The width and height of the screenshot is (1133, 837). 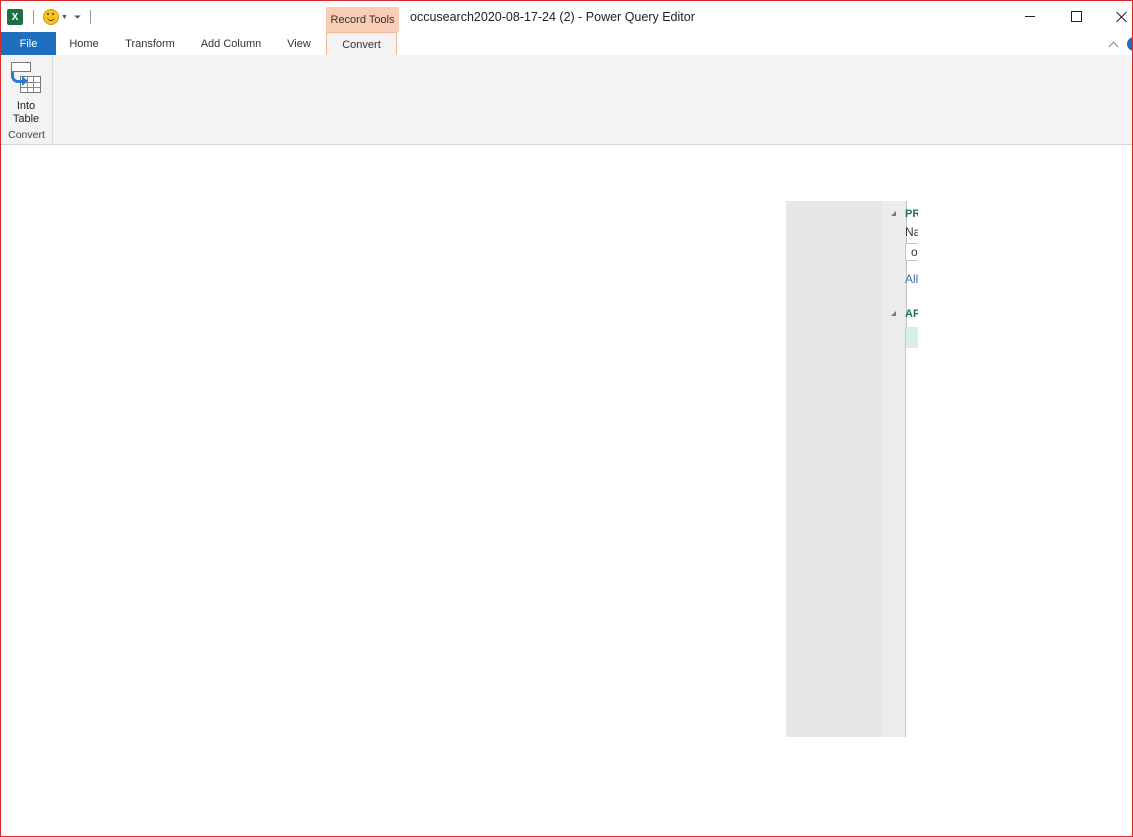 What do you see at coordinates (911, 279) in the screenshot?
I see `all-properties-link: All` at bounding box center [911, 279].